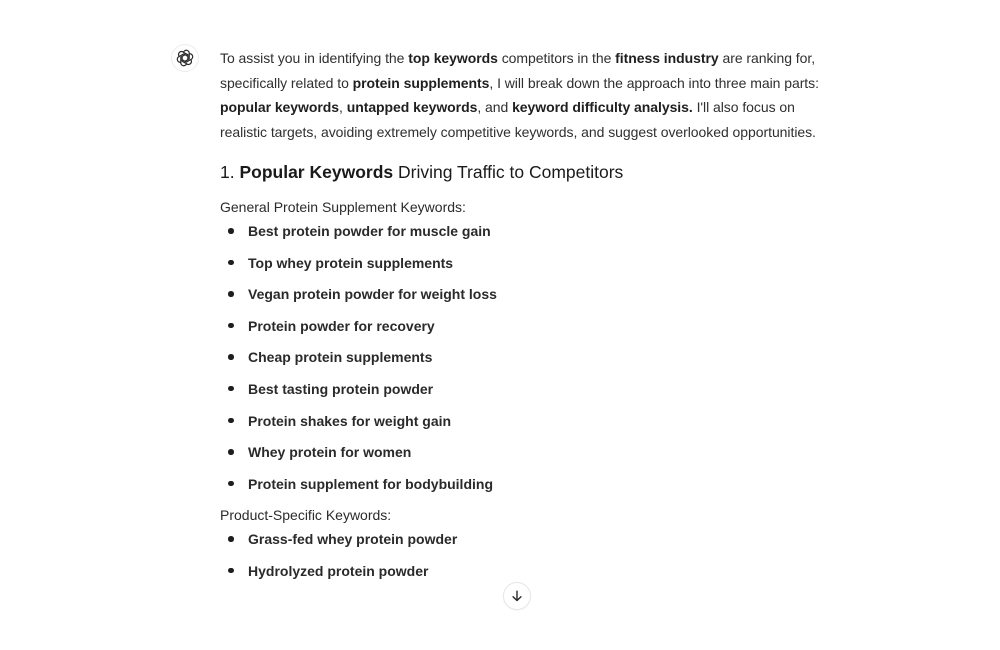 The width and height of the screenshot is (1000, 650). I want to click on section-title-rest: Driving Traffic to Competitors, so click(508, 172).